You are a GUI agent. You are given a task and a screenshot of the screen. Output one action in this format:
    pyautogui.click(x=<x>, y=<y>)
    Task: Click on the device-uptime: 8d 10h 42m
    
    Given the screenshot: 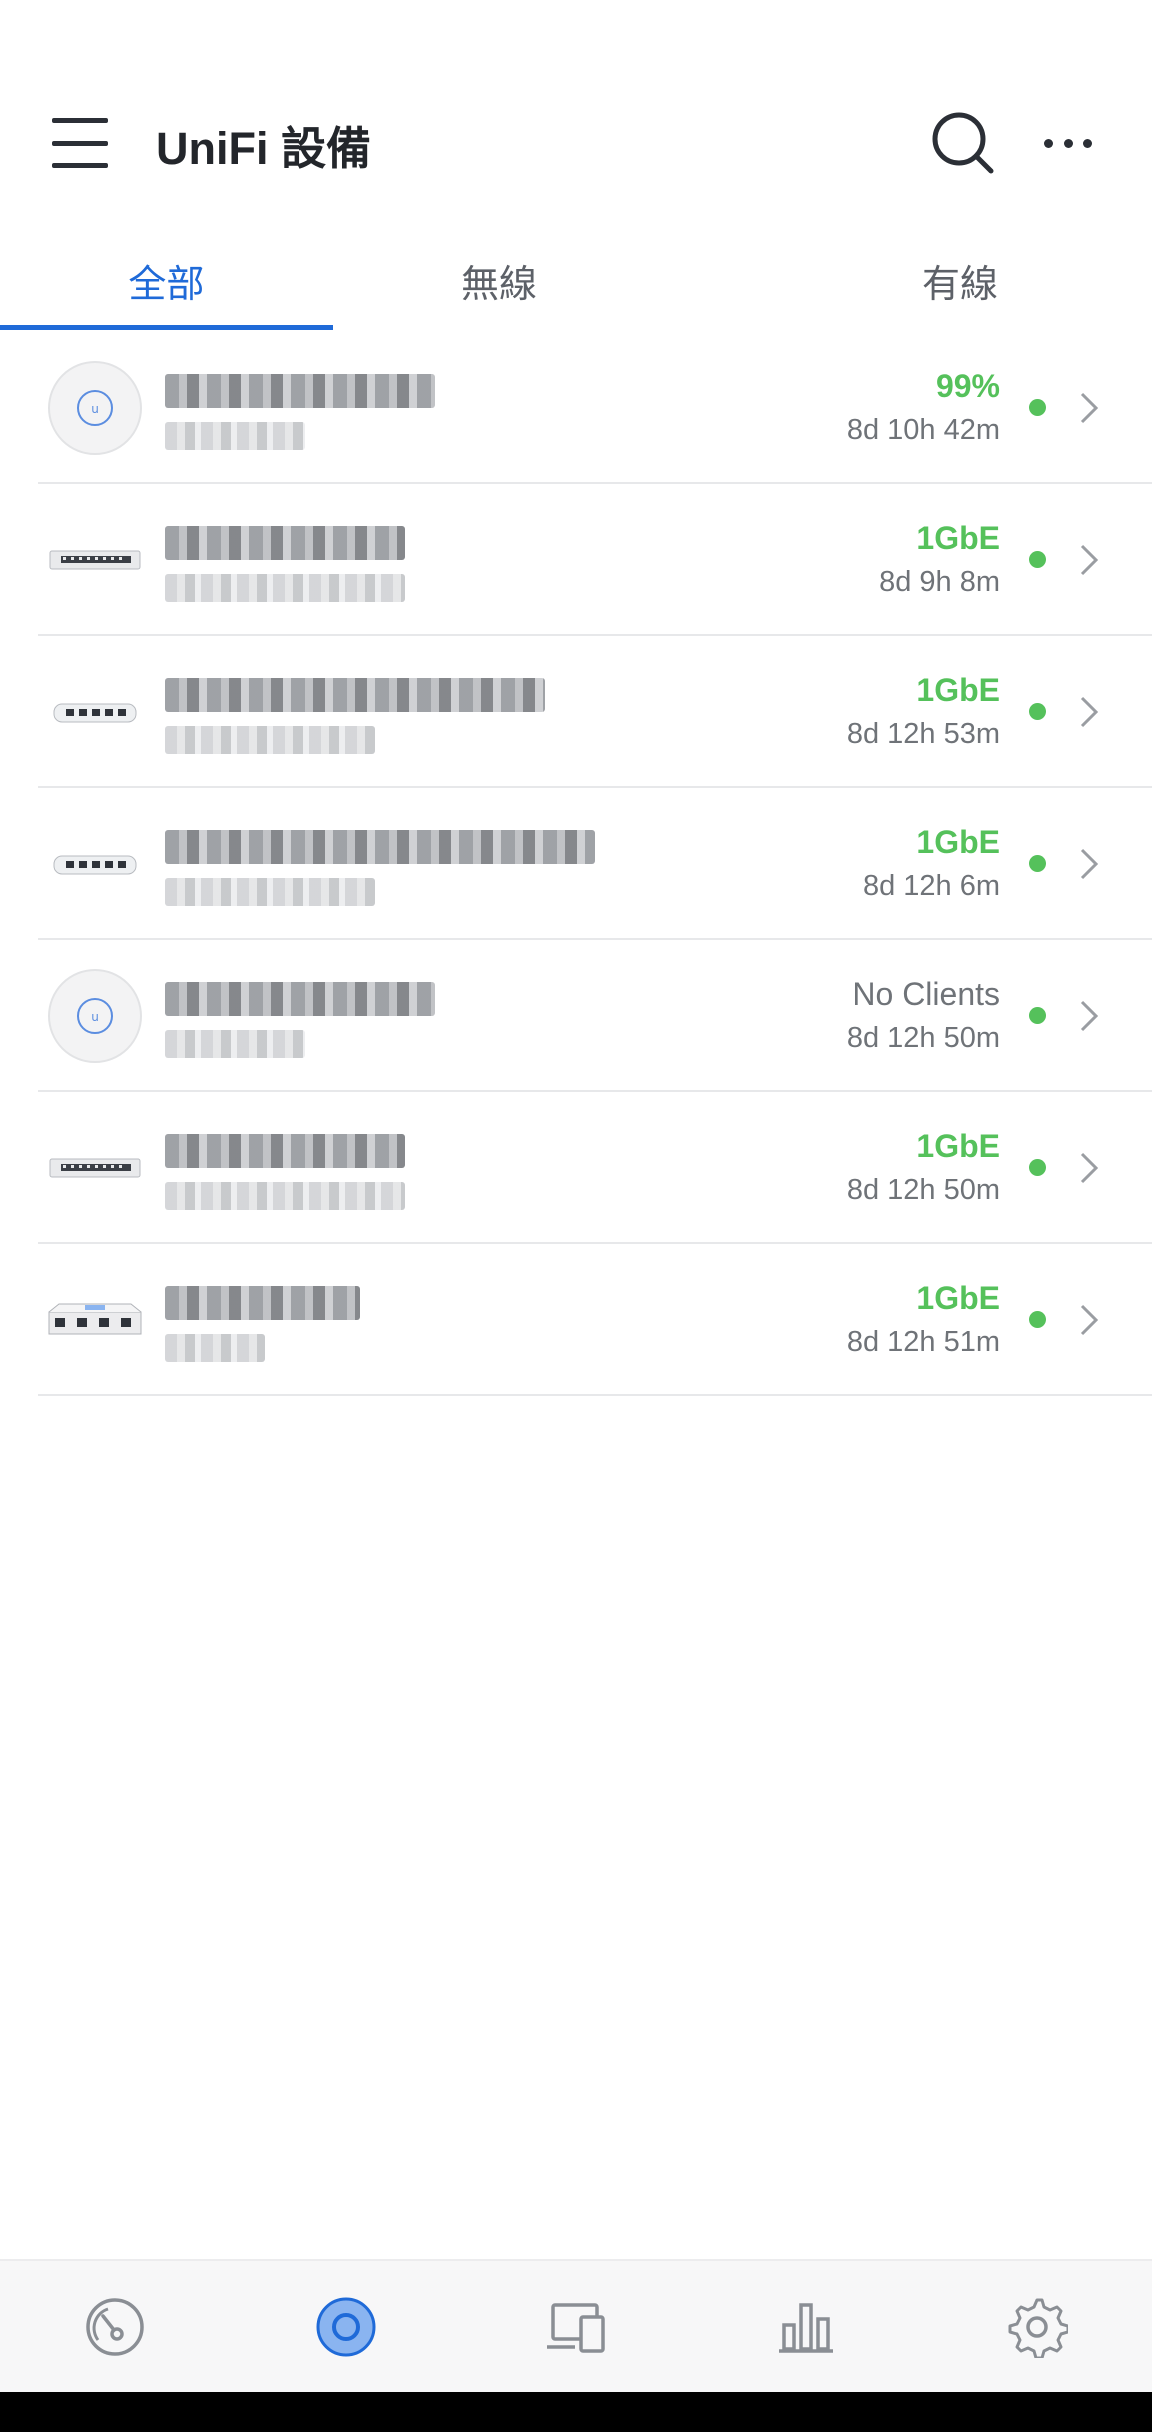 What is the action you would take?
    pyautogui.click(x=923, y=430)
    